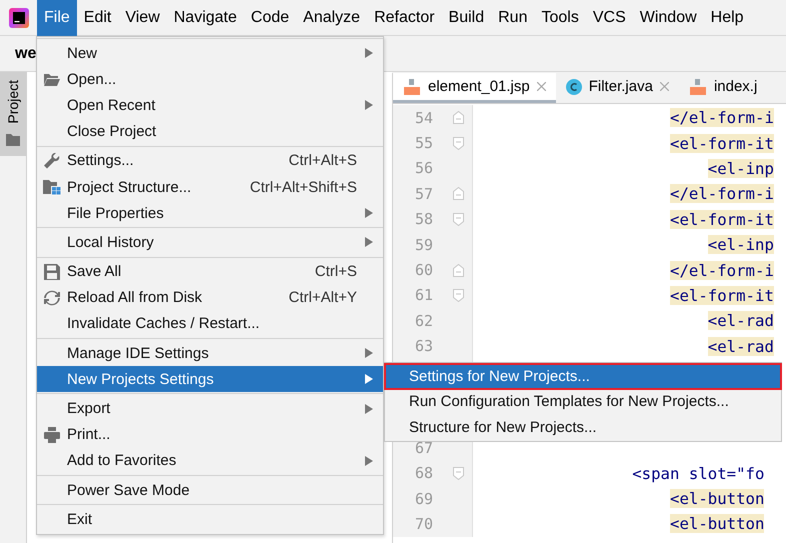  Describe the element at coordinates (97, 18) in the screenshot. I see `menu-item: Edit` at that location.